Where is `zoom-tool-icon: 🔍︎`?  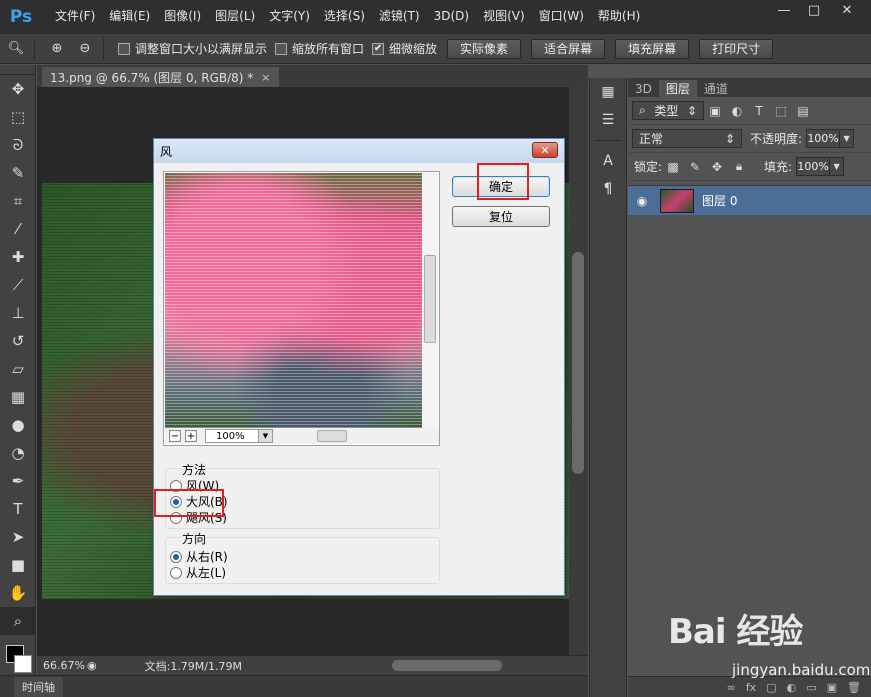 zoom-tool-icon: 🔍︎ is located at coordinates (16, 49).